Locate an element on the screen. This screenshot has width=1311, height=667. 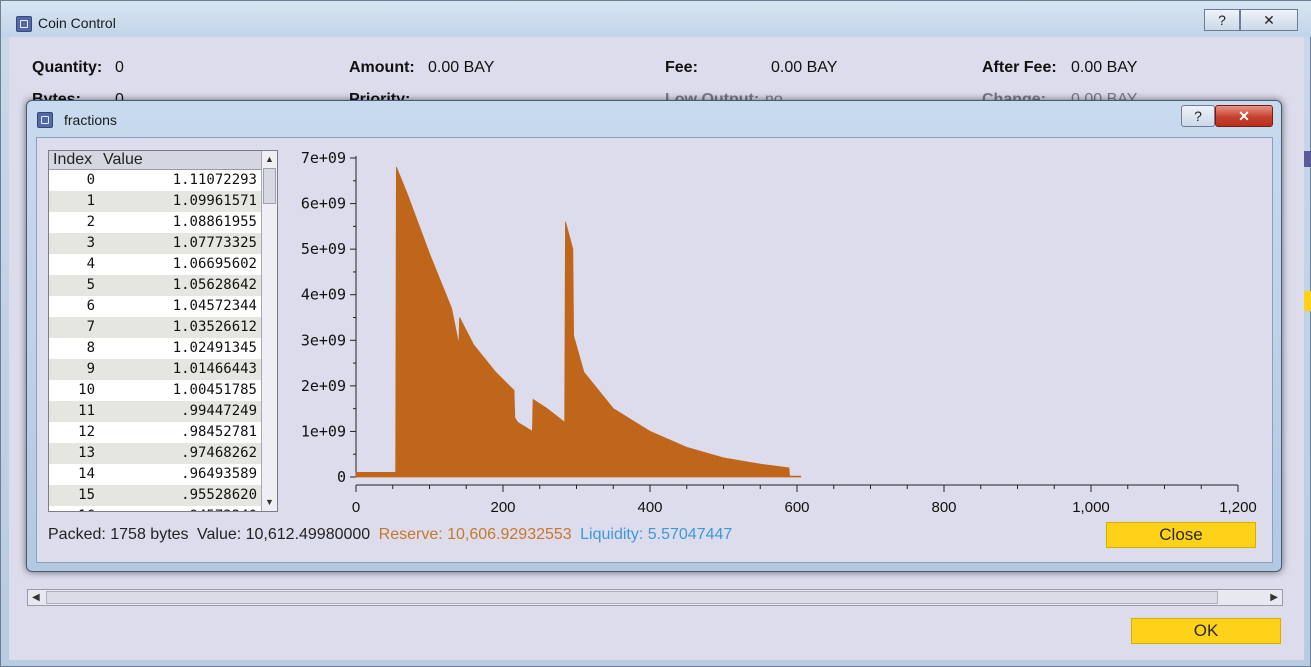
table-row: 14 .96493589 is located at coordinates (155, 474).